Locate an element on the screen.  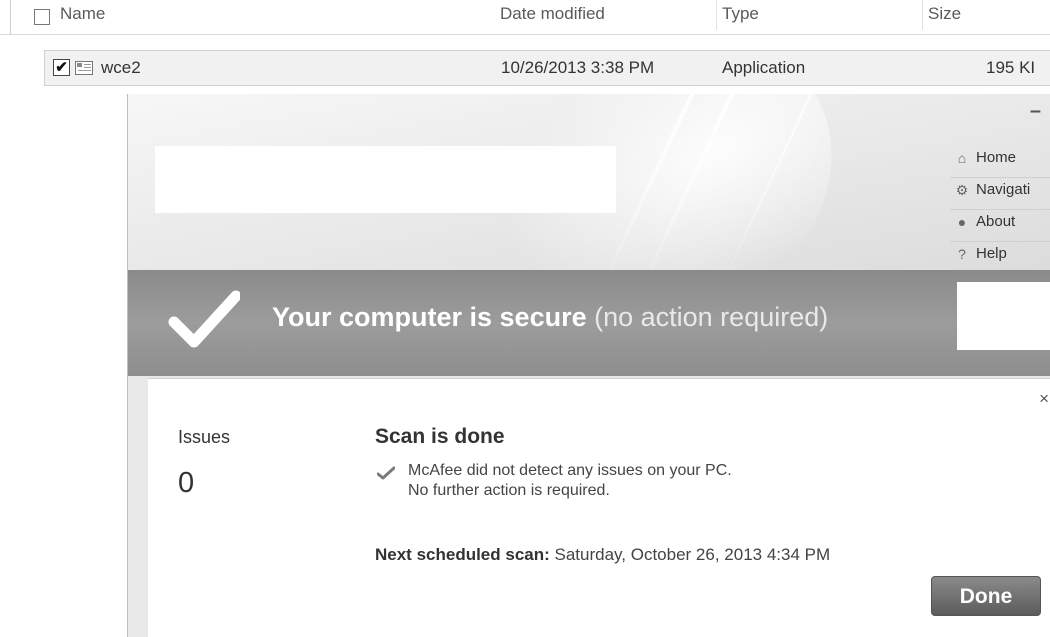
nav-item-label: About is located at coordinates (996, 221).